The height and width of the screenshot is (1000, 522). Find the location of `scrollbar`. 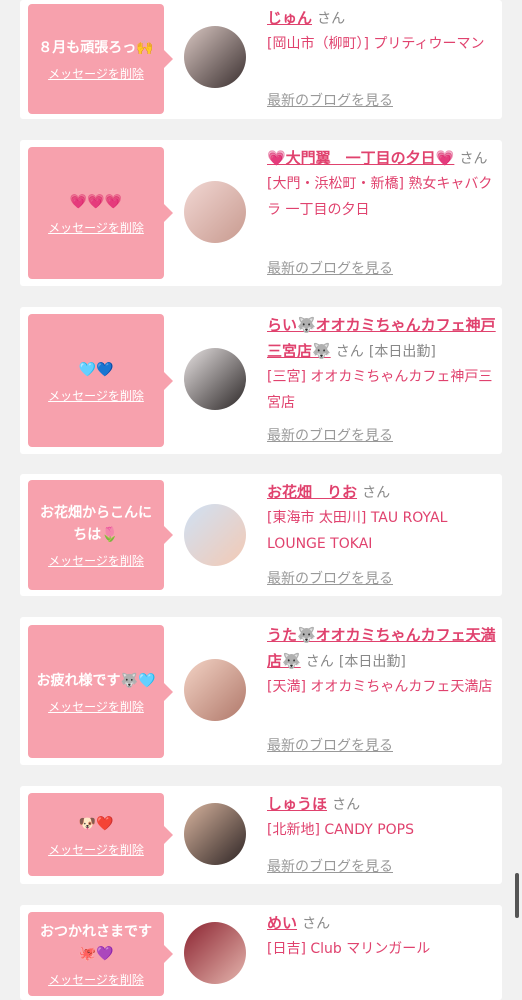

scrollbar is located at coordinates (517, 895).